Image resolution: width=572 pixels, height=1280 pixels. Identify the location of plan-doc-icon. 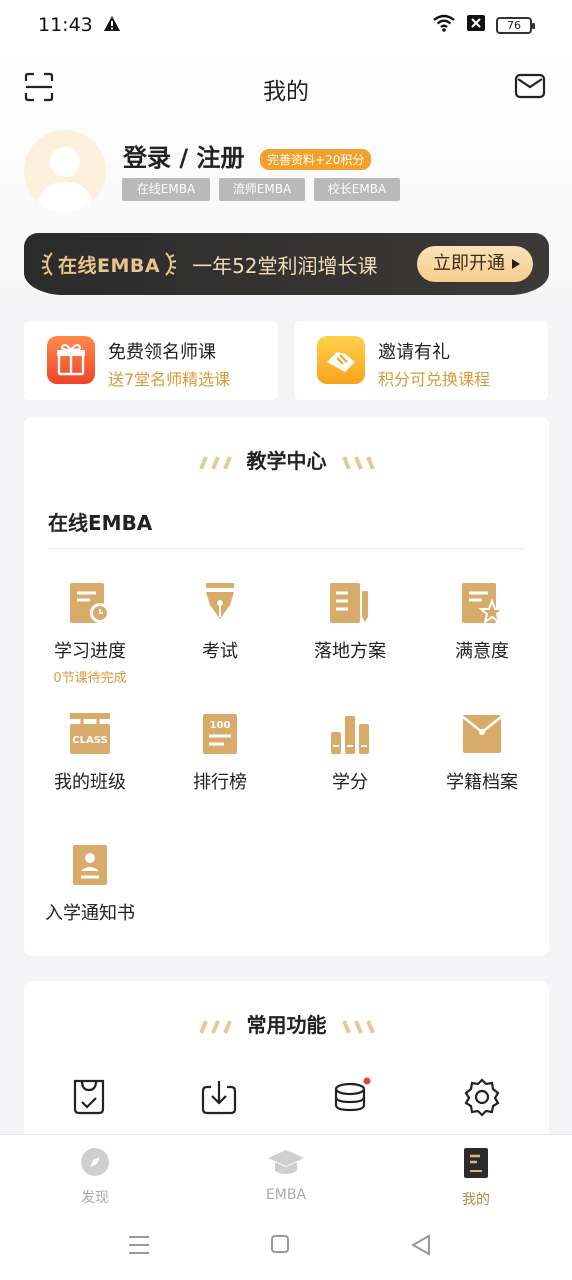
(349, 603).